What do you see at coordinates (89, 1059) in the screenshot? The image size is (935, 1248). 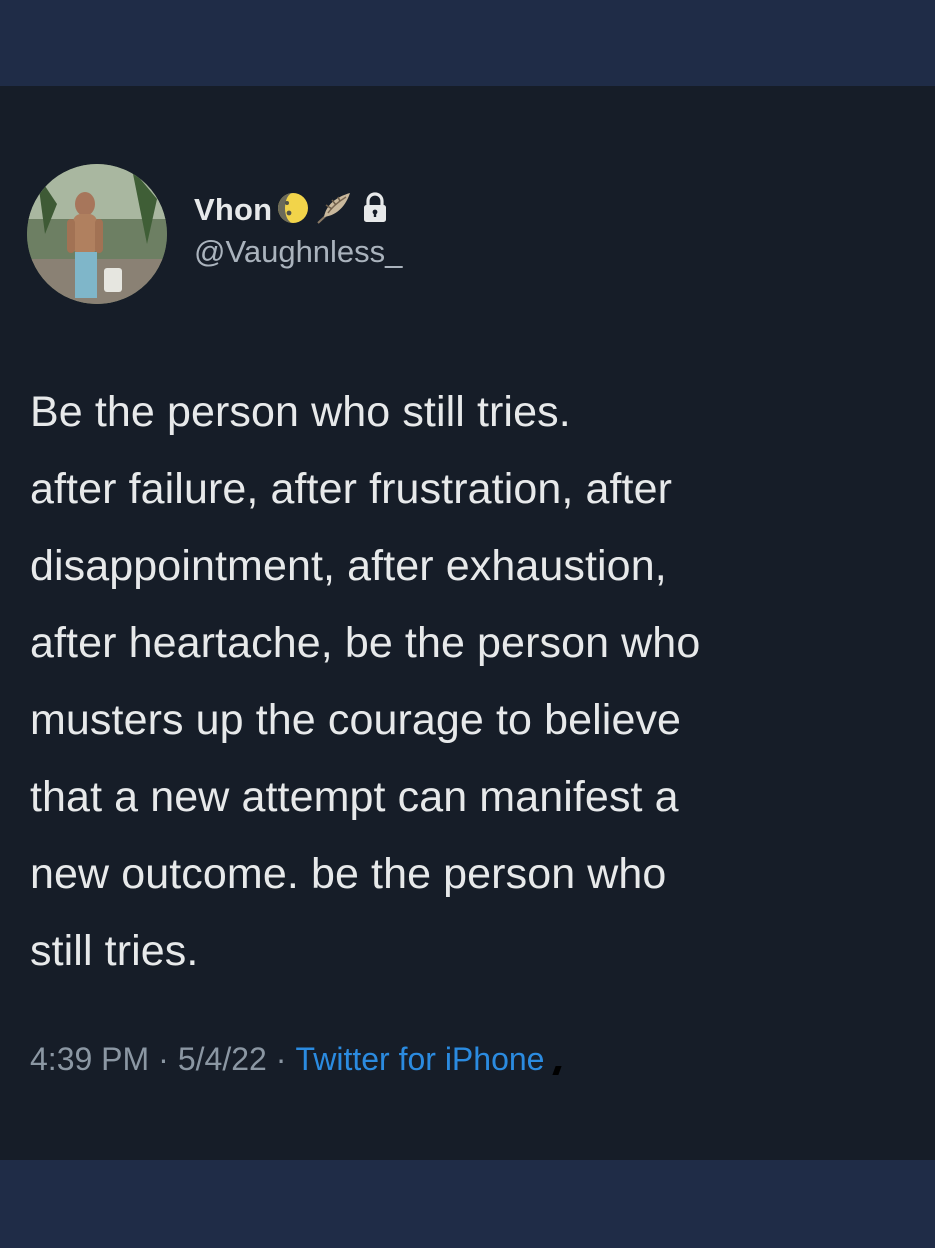 I see `tweet-time: 4:39 PM` at bounding box center [89, 1059].